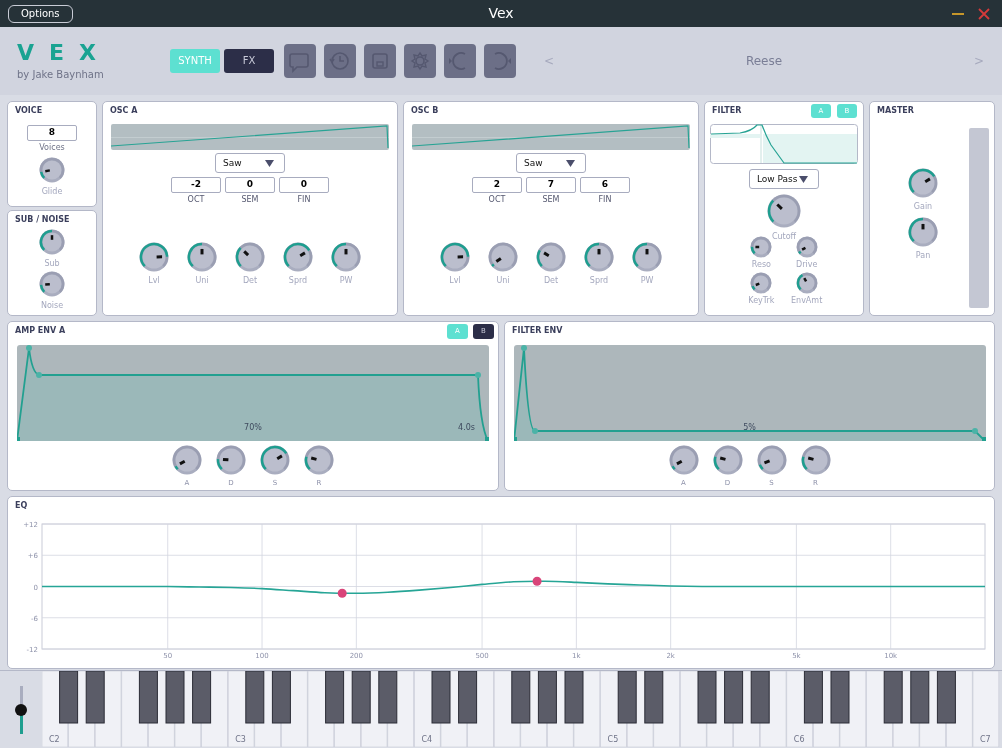 The height and width of the screenshot is (748, 1002). Describe the element at coordinates (298, 281) in the screenshot. I see `knob-label: Sprd` at that location.